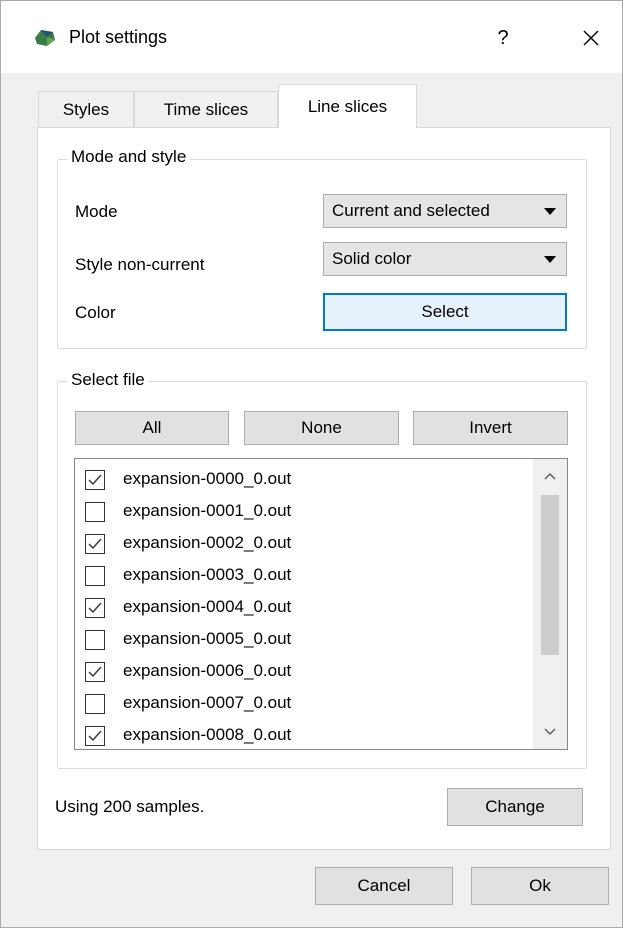 The image size is (623, 928). I want to click on cancel-button: Cancel, so click(384, 886).